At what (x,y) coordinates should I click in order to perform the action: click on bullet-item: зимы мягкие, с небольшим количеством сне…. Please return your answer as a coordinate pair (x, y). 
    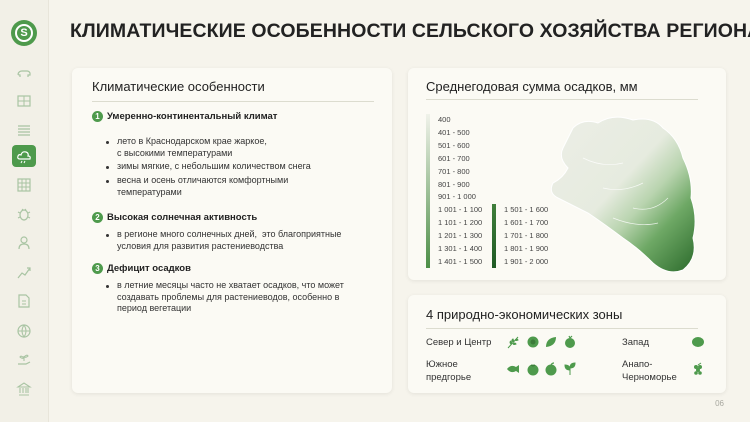
    Looking at the image, I should click on (208, 166).